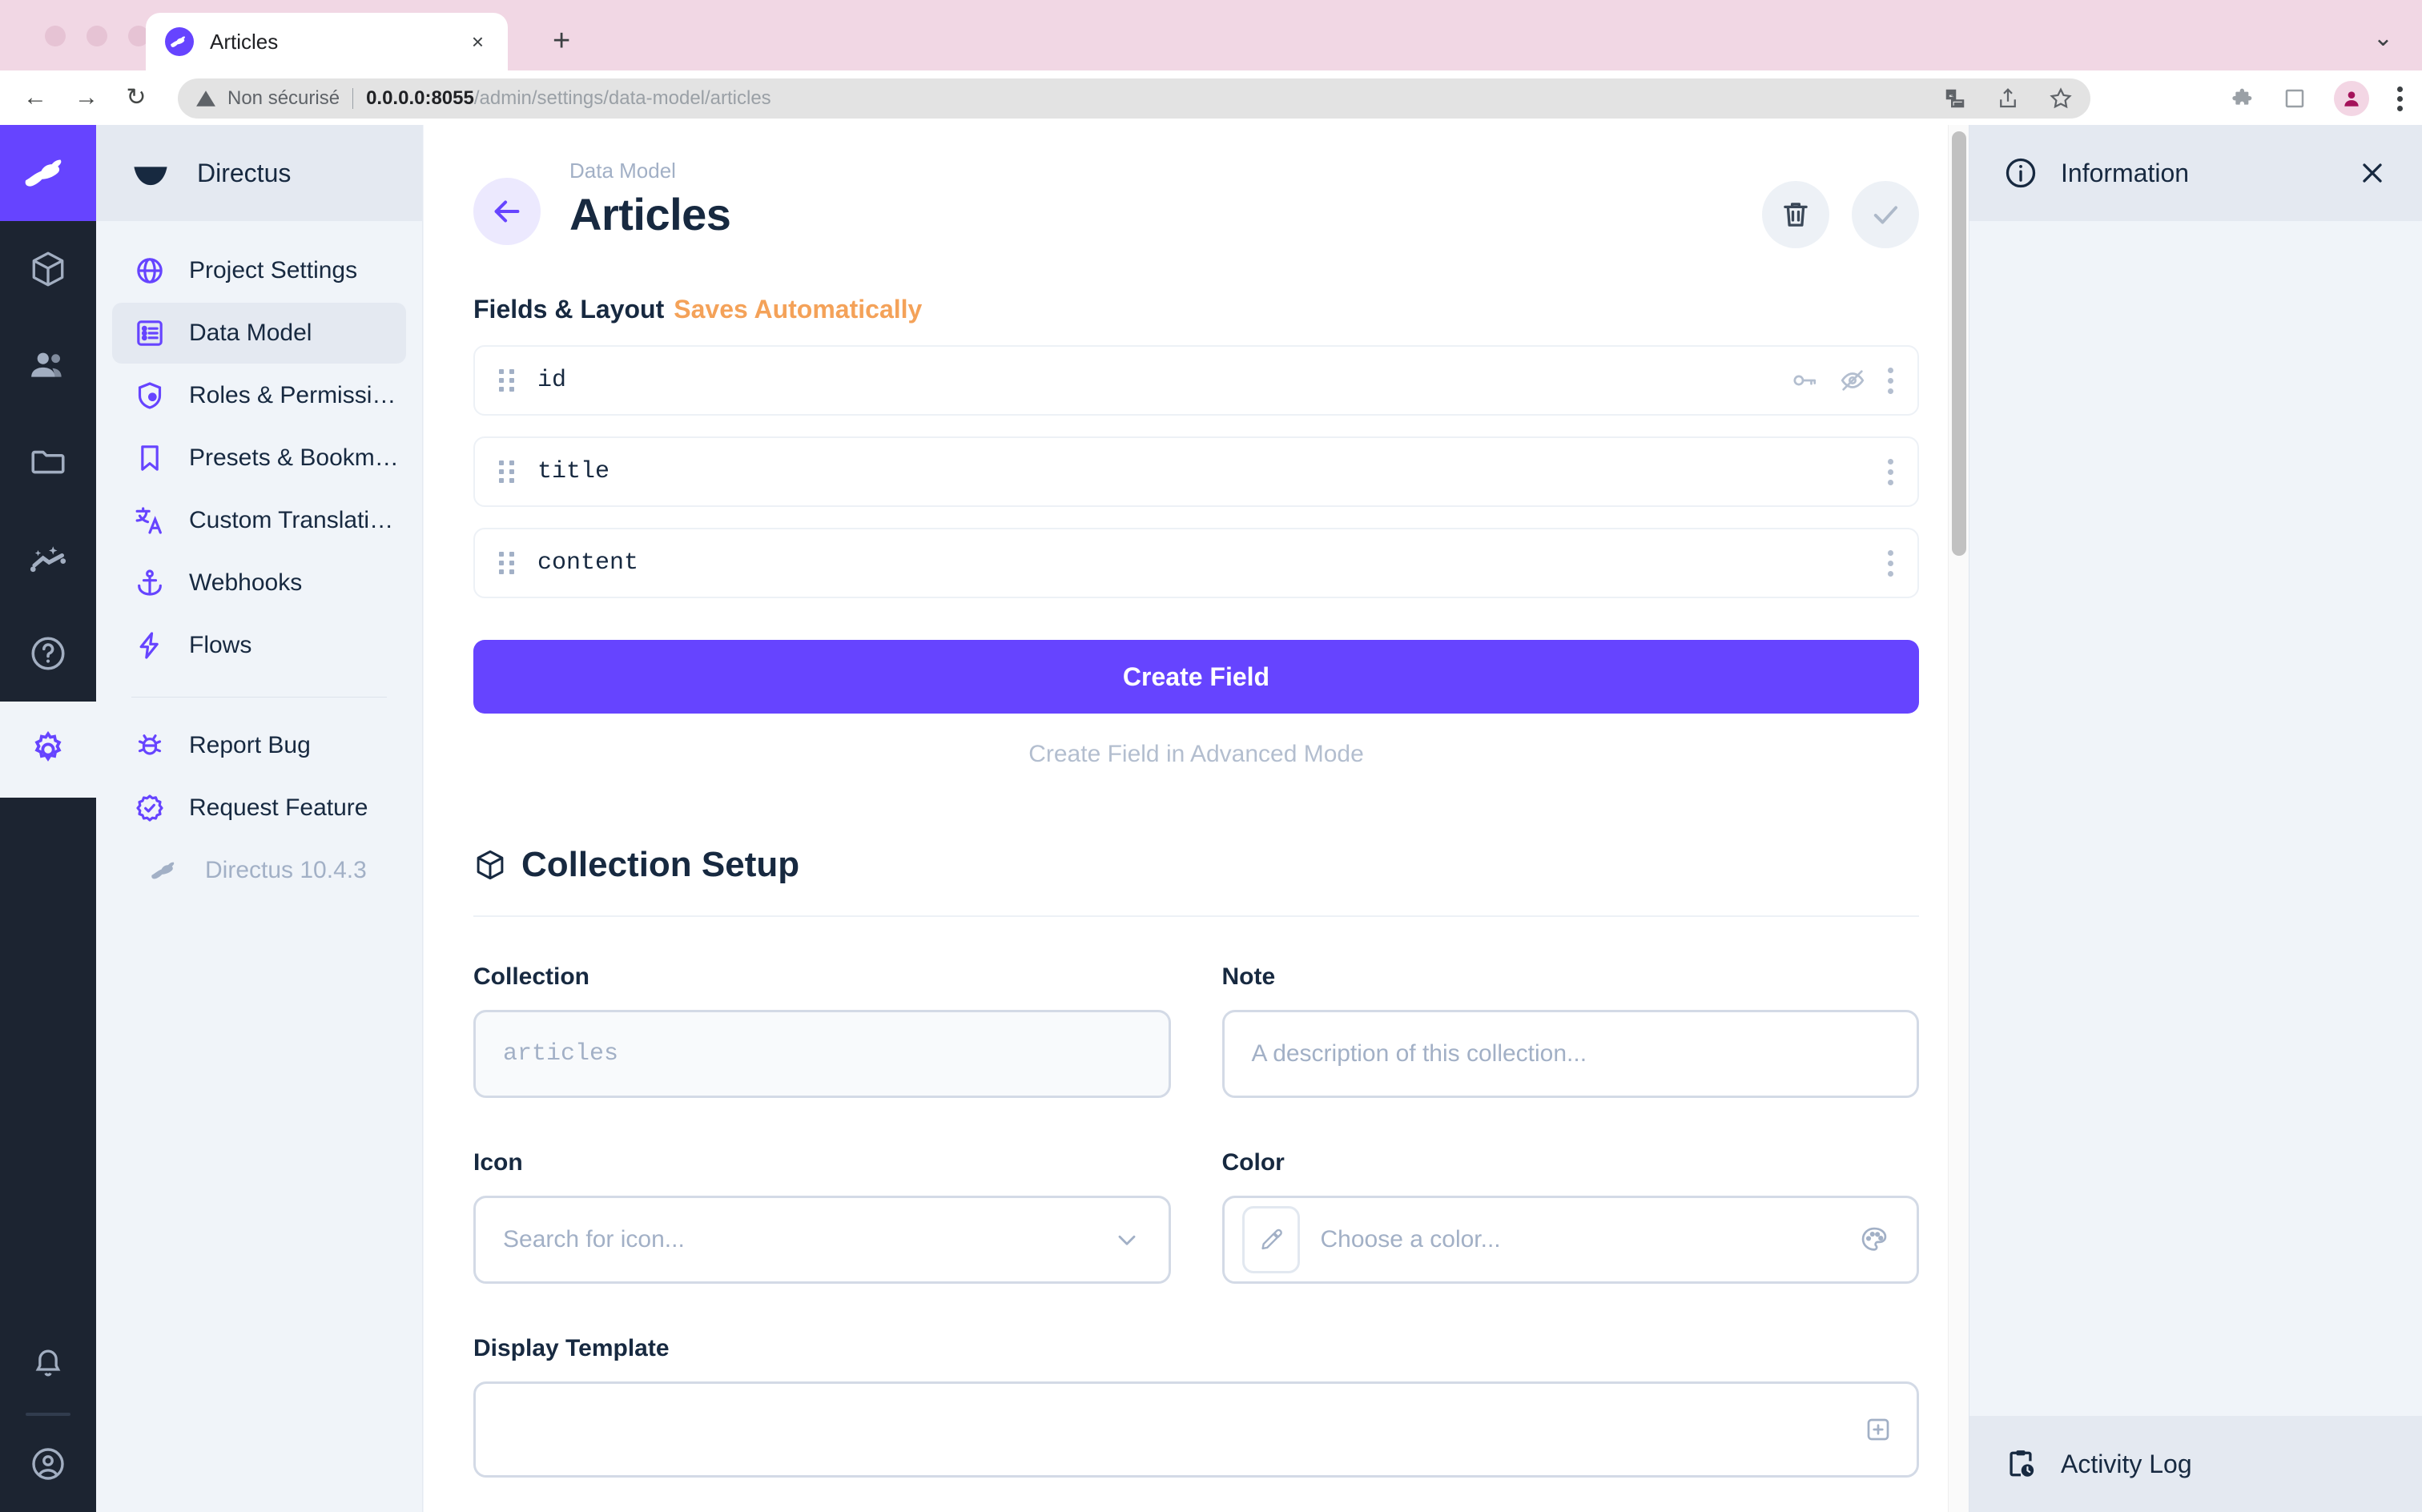 This screenshot has height=1512, width=2422. Describe the element at coordinates (1852, 380) in the screenshot. I see `eye-off-icon` at that location.